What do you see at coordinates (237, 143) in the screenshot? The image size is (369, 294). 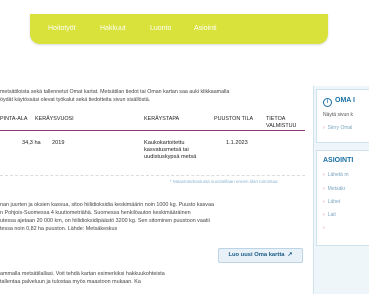 I see `cell-stand-date: 1.1.2023` at bounding box center [237, 143].